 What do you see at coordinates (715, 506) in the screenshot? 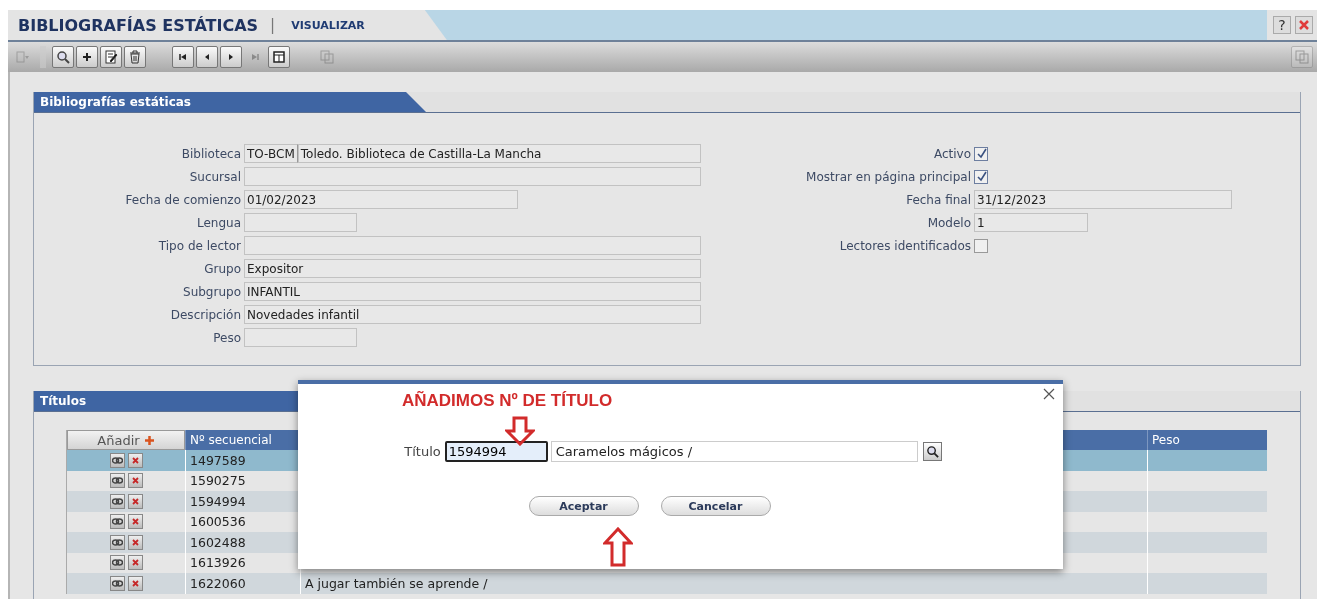
I see `dialog-button: Cancelar` at bounding box center [715, 506].